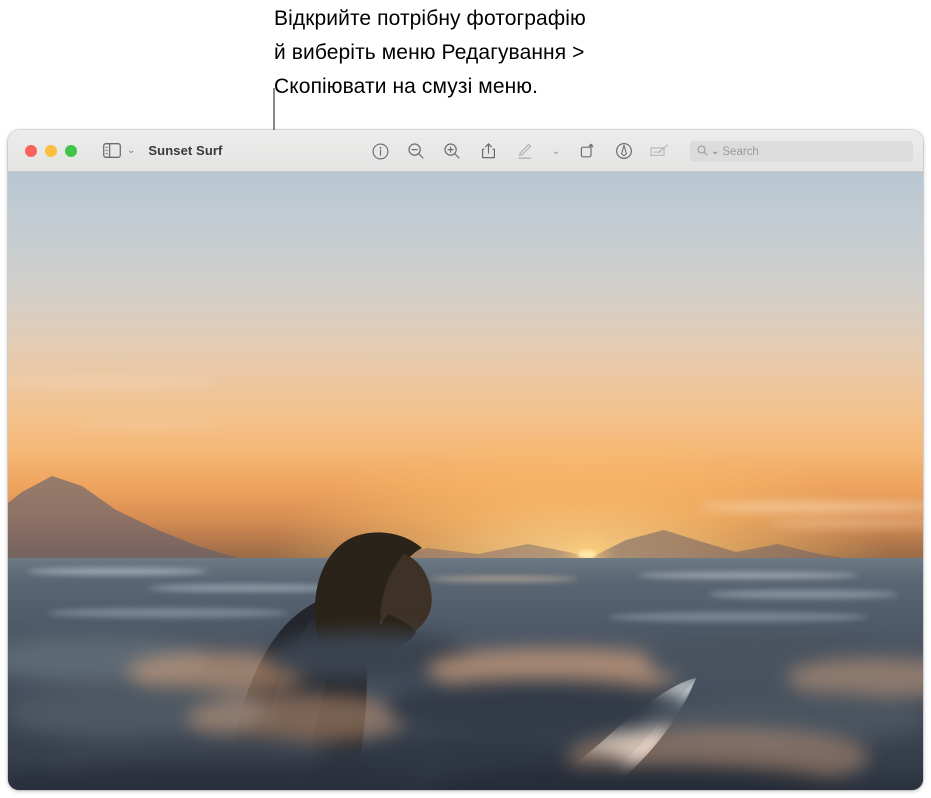 This screenshot has width=931, height=798. Describe the element at coordinates (556, 151) in the screenshot. I see `markup-chevron-down-icon: ⌄` at that location.